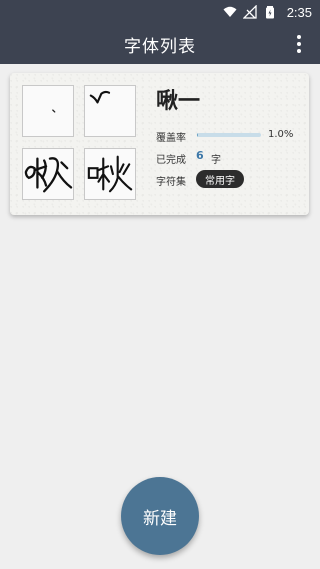 Image resolution: width=320 pixels, height=569 pixels. What do you see at coordinates (229, 135) in the screenshot?
I see `coverage-progress-bar` at bounding box center [229, 135].